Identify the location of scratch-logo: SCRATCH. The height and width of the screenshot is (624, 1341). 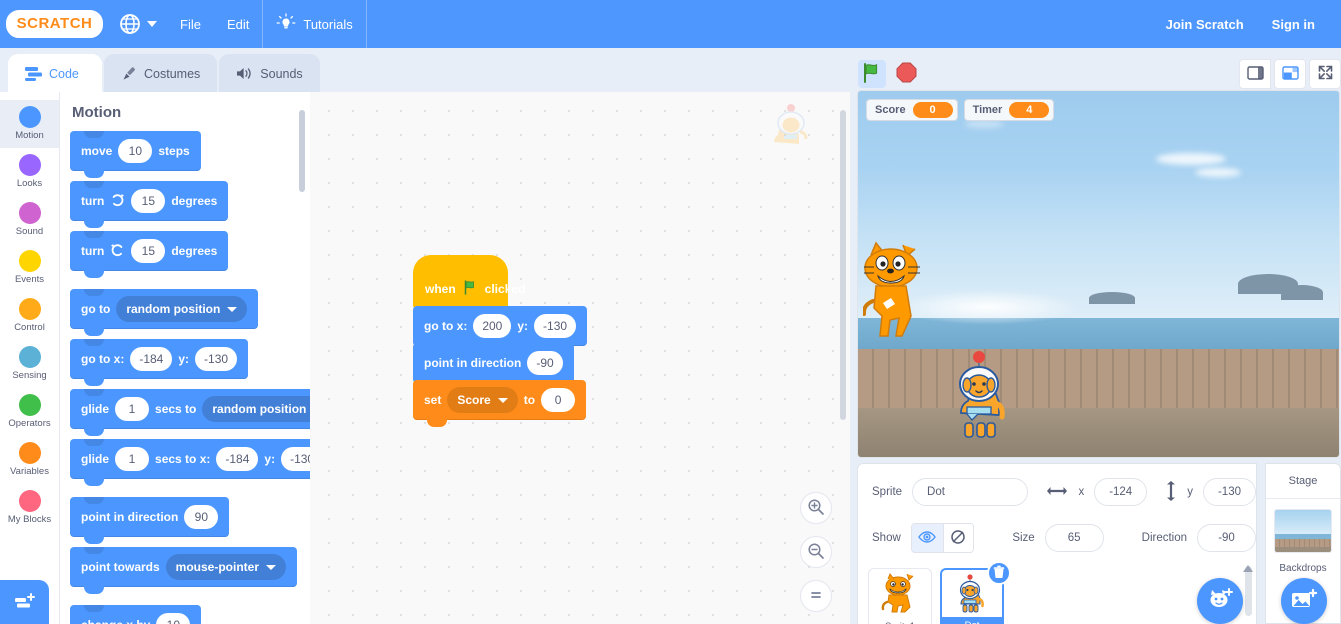
(54, 24).